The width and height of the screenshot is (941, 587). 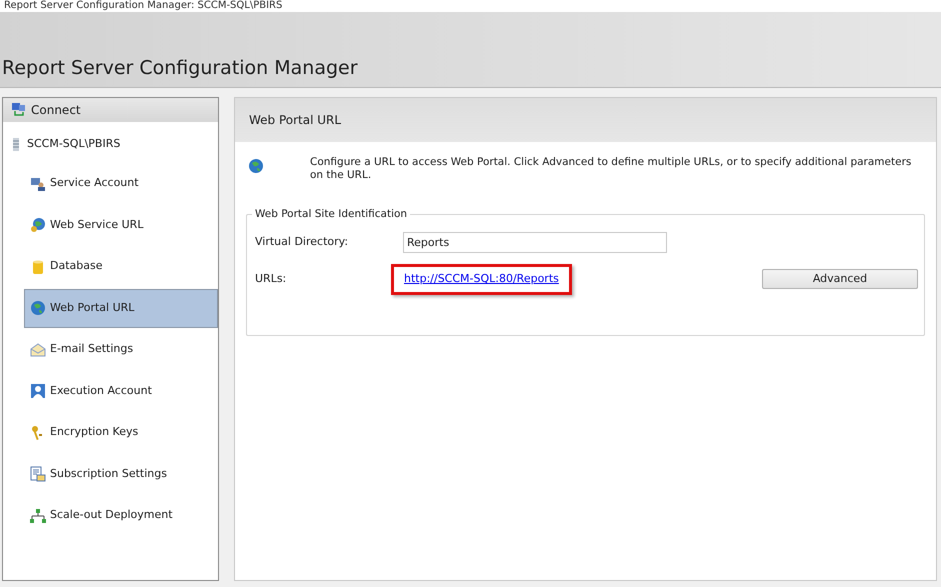 I want to click on sidebar-item: Web Service URL, so click(x=121, y=225).